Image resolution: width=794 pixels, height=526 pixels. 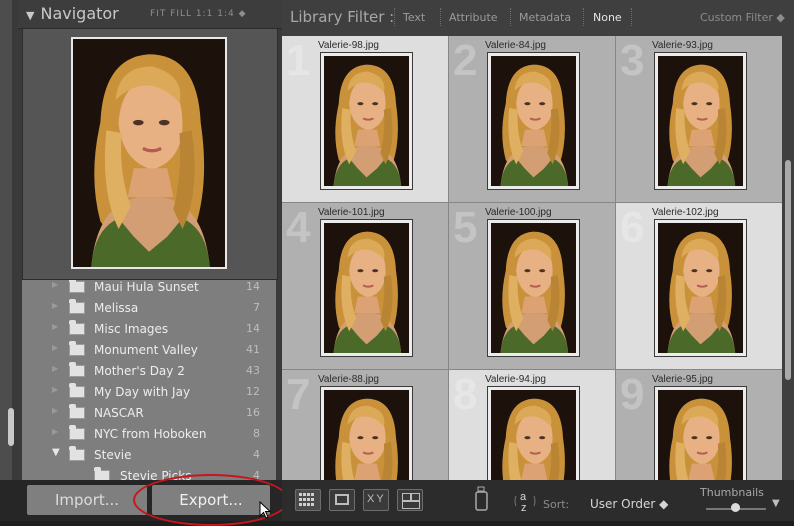 What do you see at coordinates (556, 504) in the screenshot?
I see `sort-label: Sort:` at bounding box center [556, 504].